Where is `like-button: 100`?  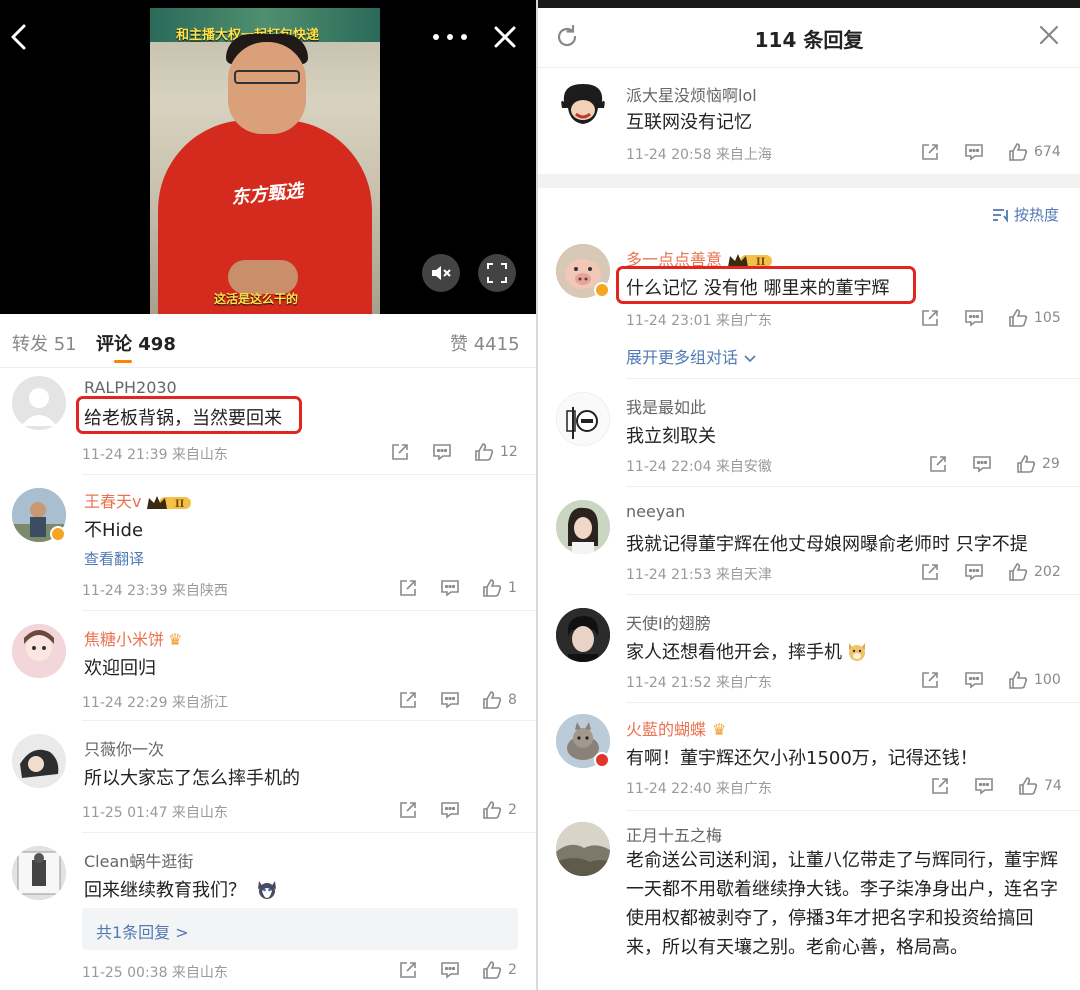 like-button: 100 is located at coordinates (1034, 680).